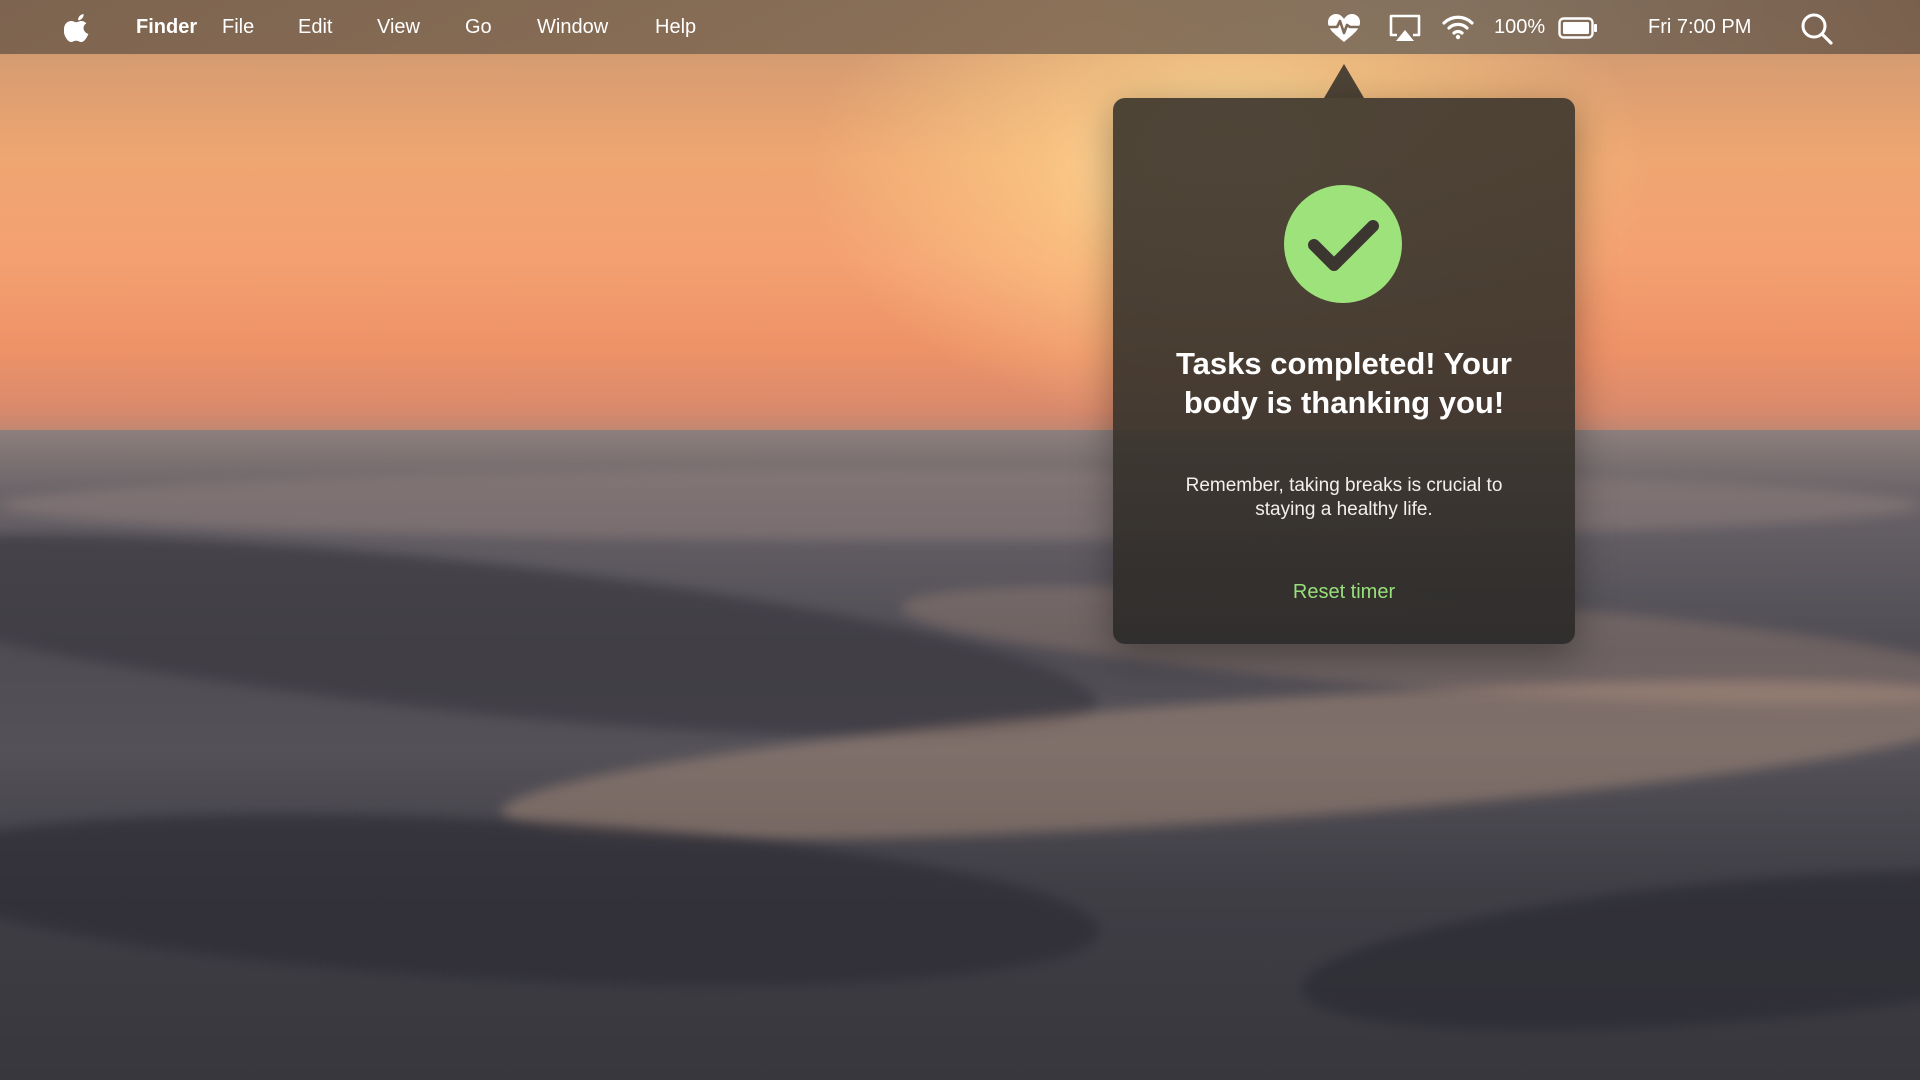 The height and width of the screenshot is (1080, 1920). I want to click on battery-percent: 100%, so click(1520, 27).